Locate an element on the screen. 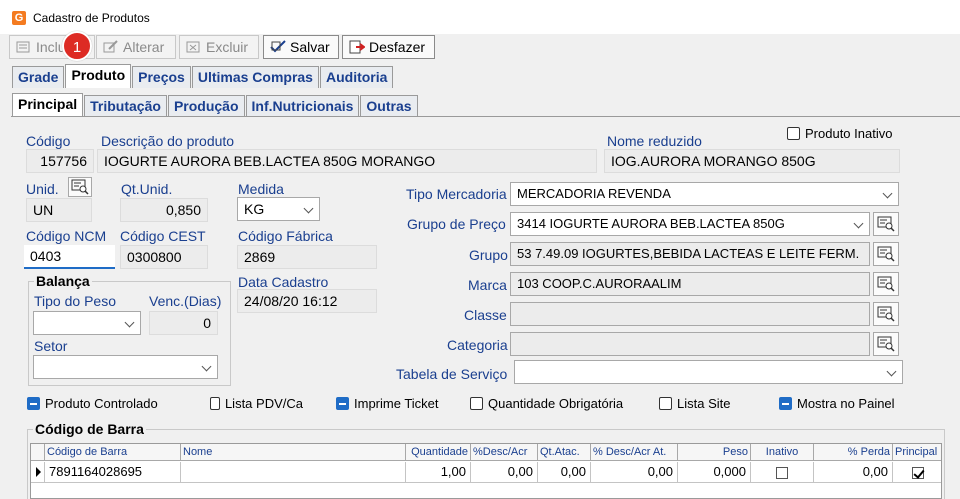 Image resolution: width=960 pixels, height=499 pixels. codigo-field: 157756 is located at coordinates (60, 161).